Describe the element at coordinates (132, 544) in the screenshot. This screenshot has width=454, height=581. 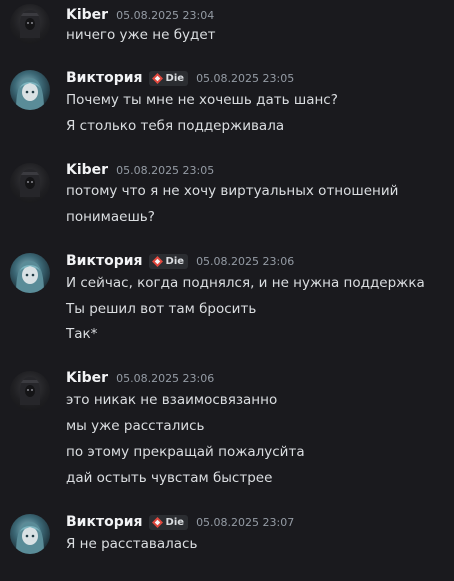
I see `message-text: Я не расставалась` at that location.